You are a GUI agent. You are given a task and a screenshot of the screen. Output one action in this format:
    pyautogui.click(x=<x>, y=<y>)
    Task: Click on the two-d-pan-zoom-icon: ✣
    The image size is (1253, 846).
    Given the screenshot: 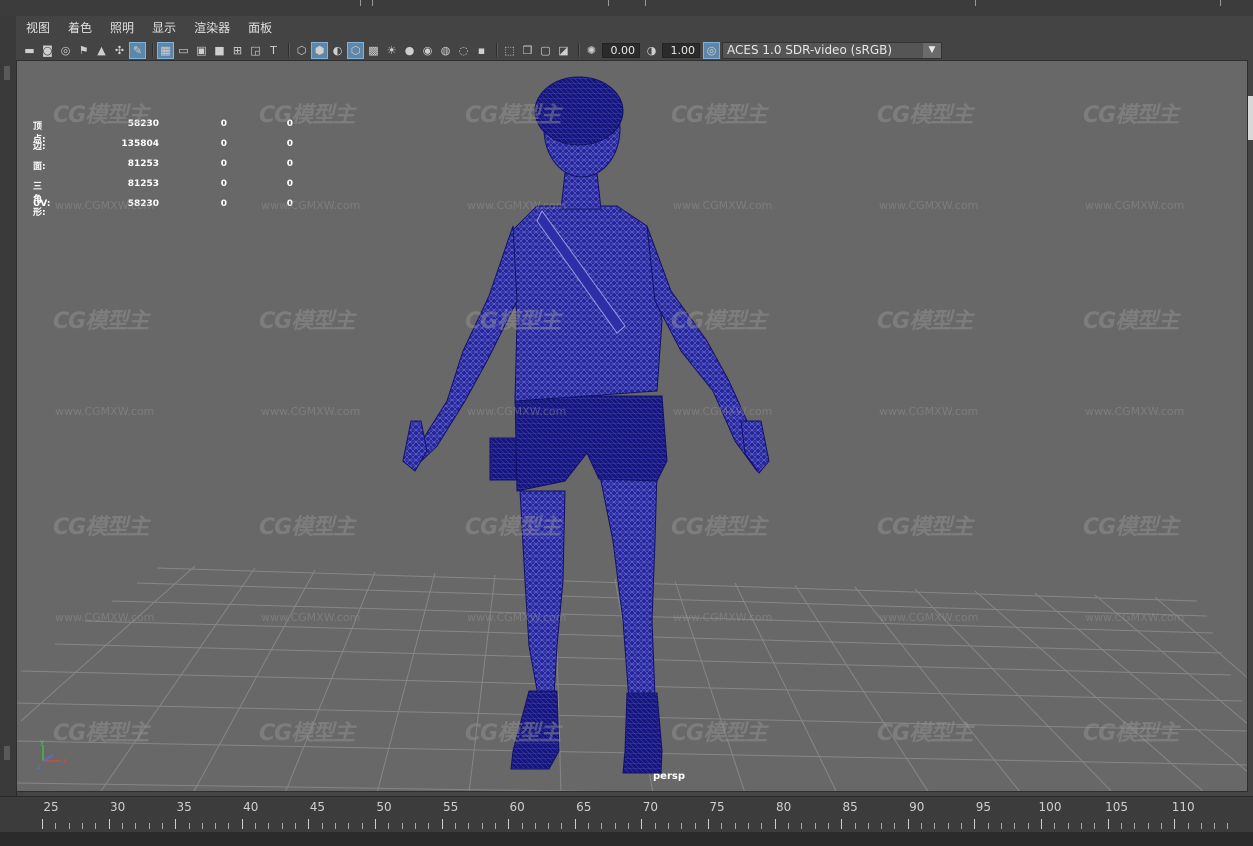 What is the action you would take?
    pyautogui.click(x=119, y=50)
    